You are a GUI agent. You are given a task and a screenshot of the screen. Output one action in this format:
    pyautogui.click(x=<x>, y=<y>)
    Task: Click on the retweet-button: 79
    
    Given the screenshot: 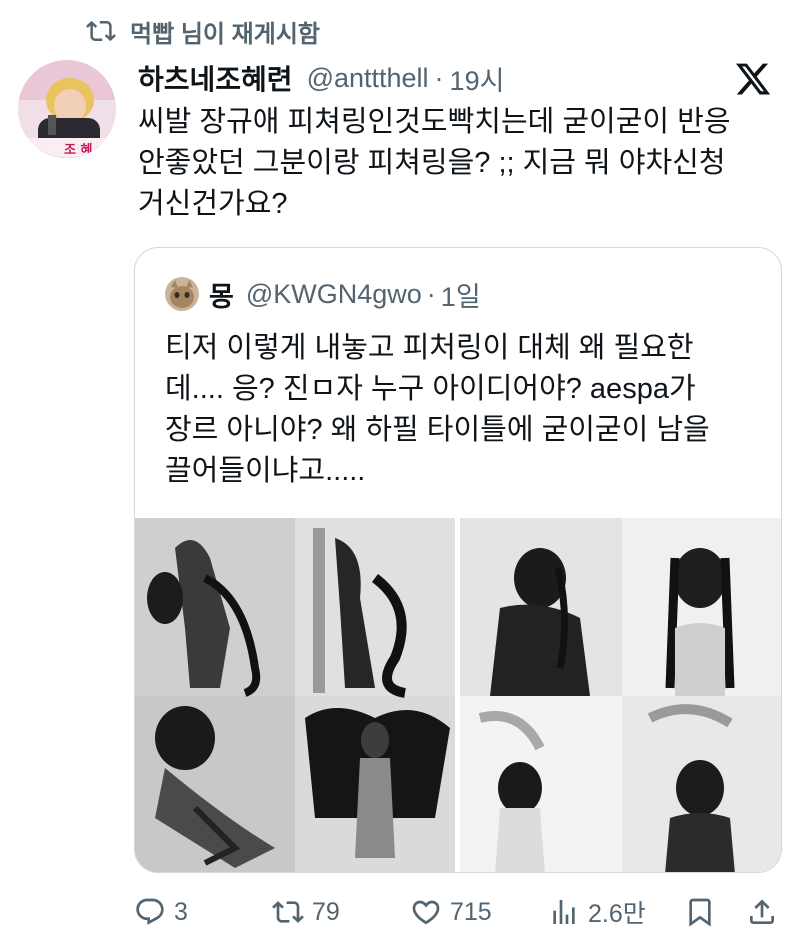 What is the action you would take?
    pyautogui.click(x=306, y=912)
    